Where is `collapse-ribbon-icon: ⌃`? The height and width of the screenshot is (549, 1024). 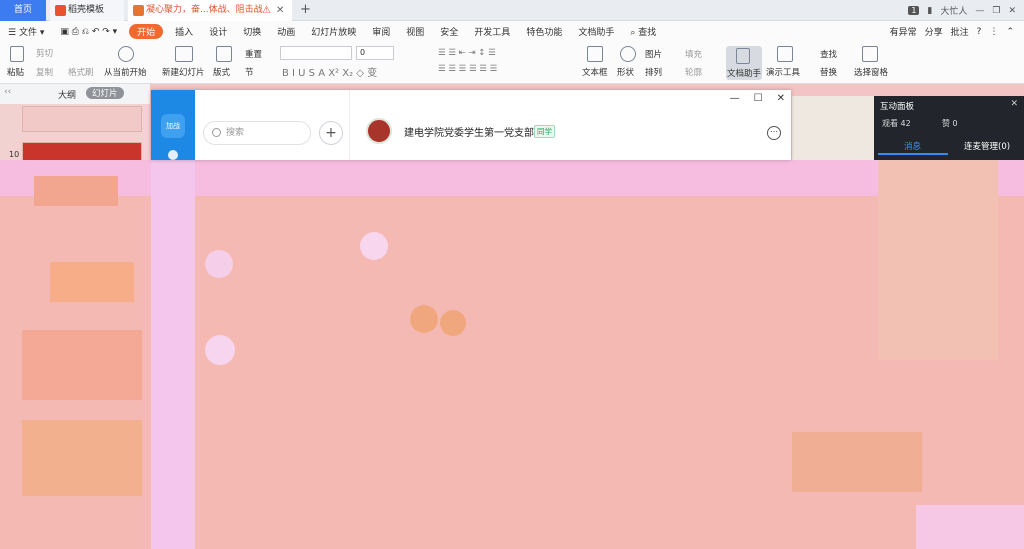
collapse-ribbon-icon: ⌃ is located at coordinates (1010, 32).